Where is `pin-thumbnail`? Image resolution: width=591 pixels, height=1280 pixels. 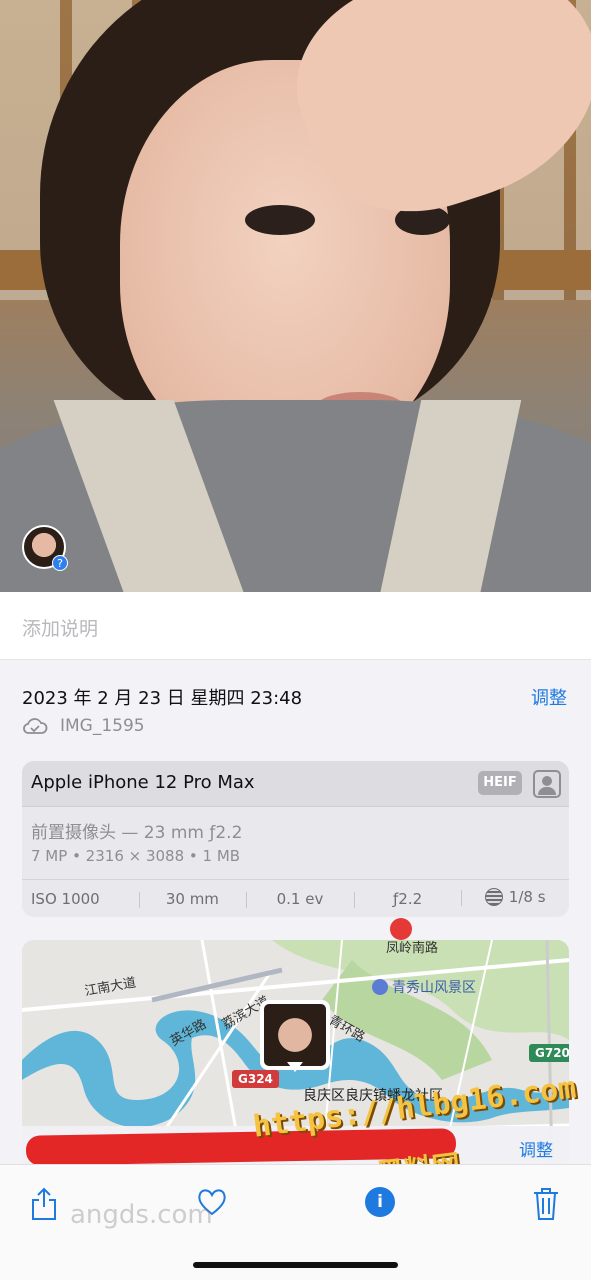
pin-thumbnail is located at coordinates (295, 1035).